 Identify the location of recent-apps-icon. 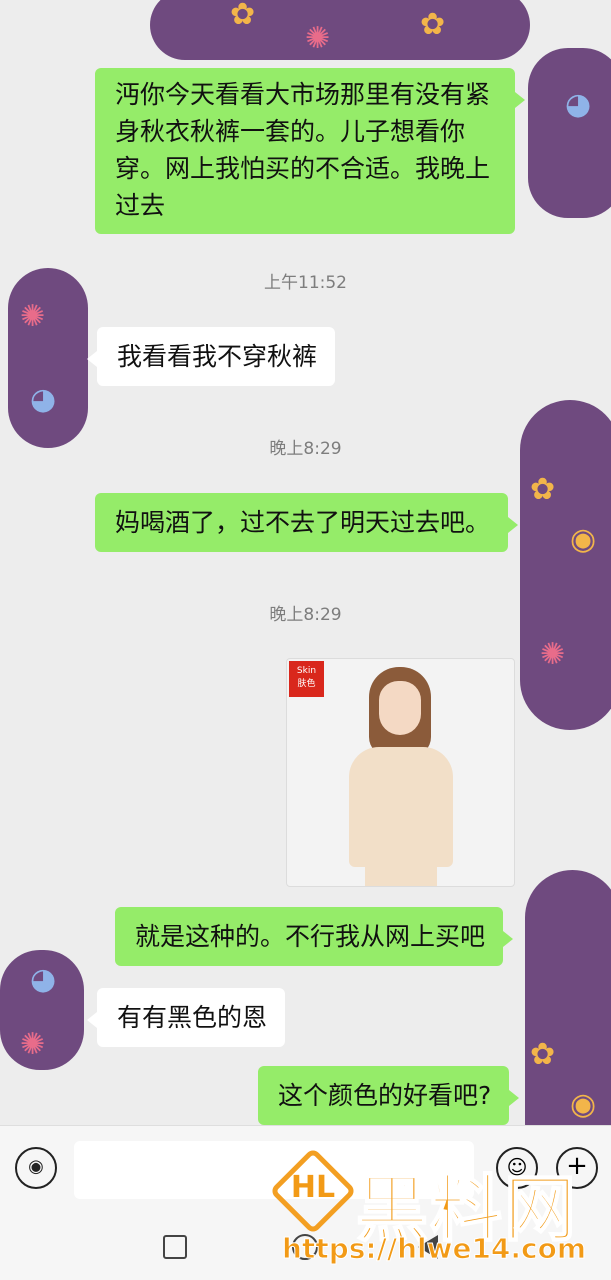
(175, 1247).